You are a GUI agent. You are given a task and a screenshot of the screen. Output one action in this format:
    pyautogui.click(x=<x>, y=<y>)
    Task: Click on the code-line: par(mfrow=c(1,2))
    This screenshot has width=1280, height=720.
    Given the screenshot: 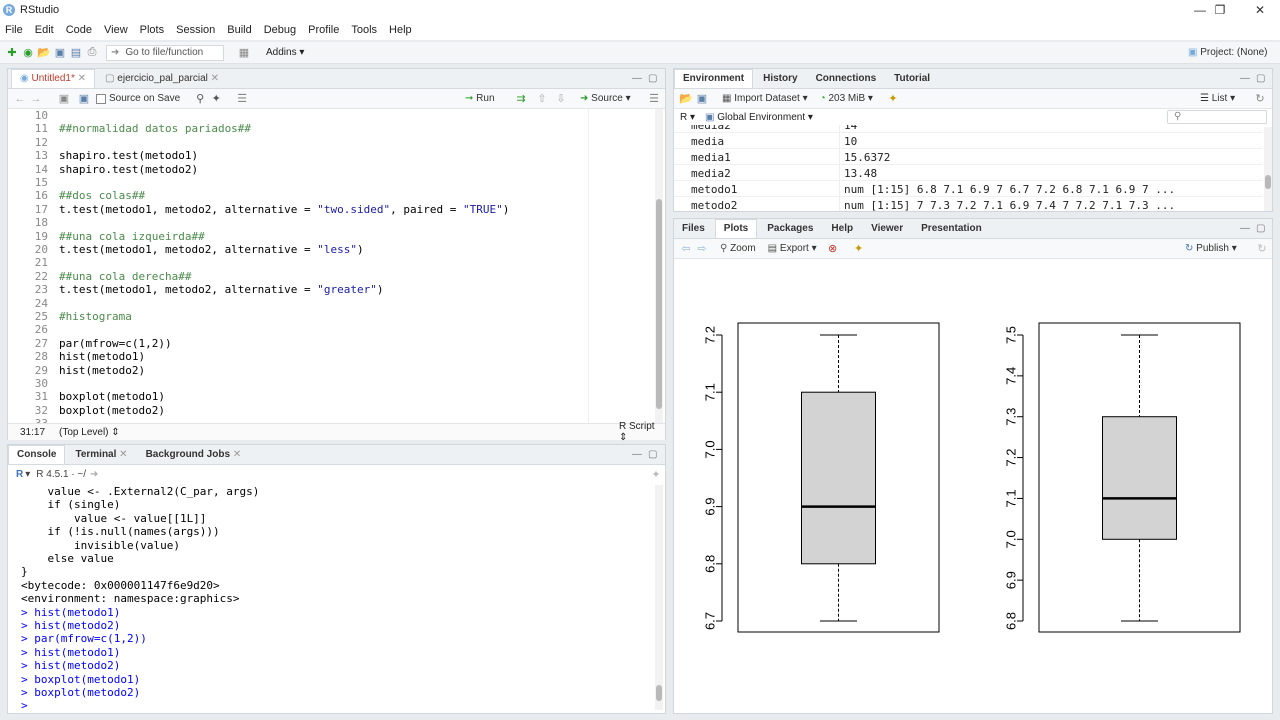 What is the action you would take?
    pyautogui.click(x=115, y=343)
    